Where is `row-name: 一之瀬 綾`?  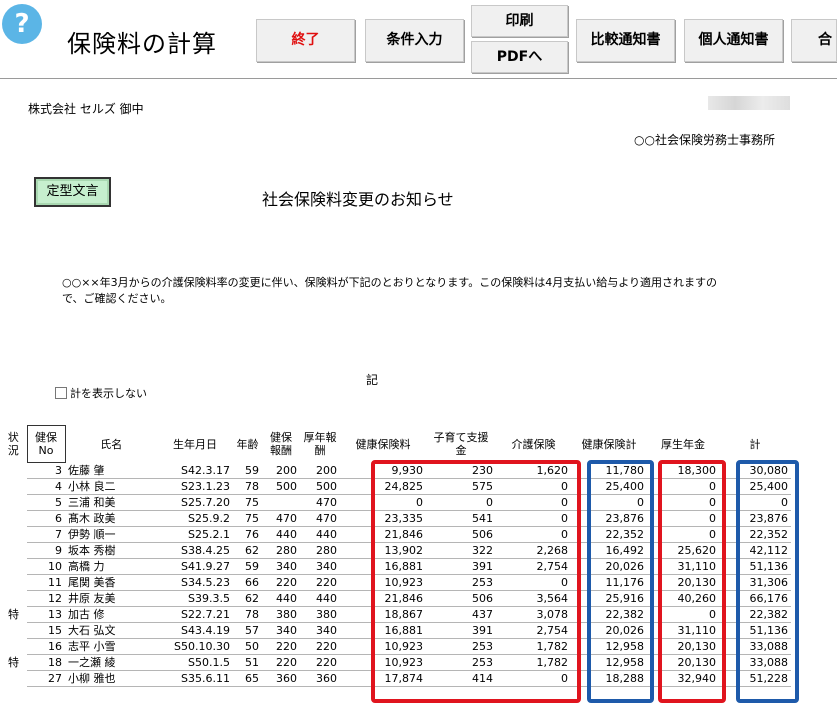 row-name: 一之瀬 綾 is located at coordinates (111, 662).